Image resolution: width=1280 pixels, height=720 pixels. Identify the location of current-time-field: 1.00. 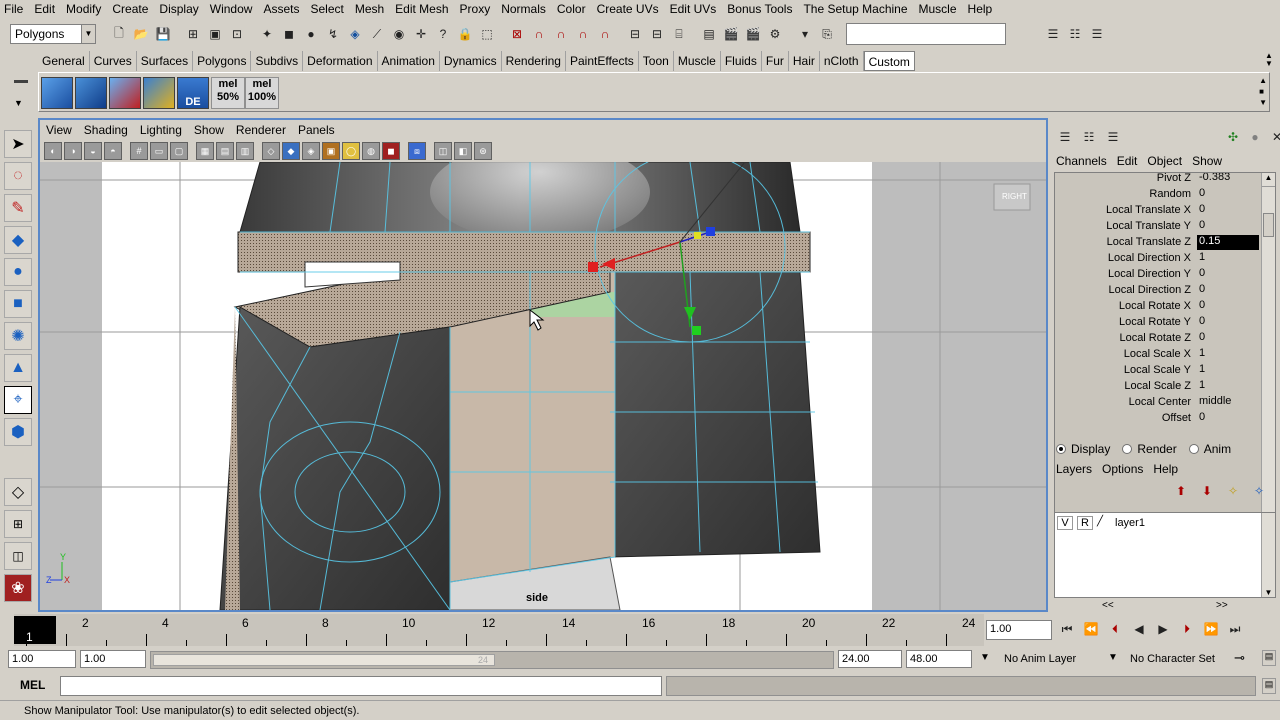
(1019, 630).